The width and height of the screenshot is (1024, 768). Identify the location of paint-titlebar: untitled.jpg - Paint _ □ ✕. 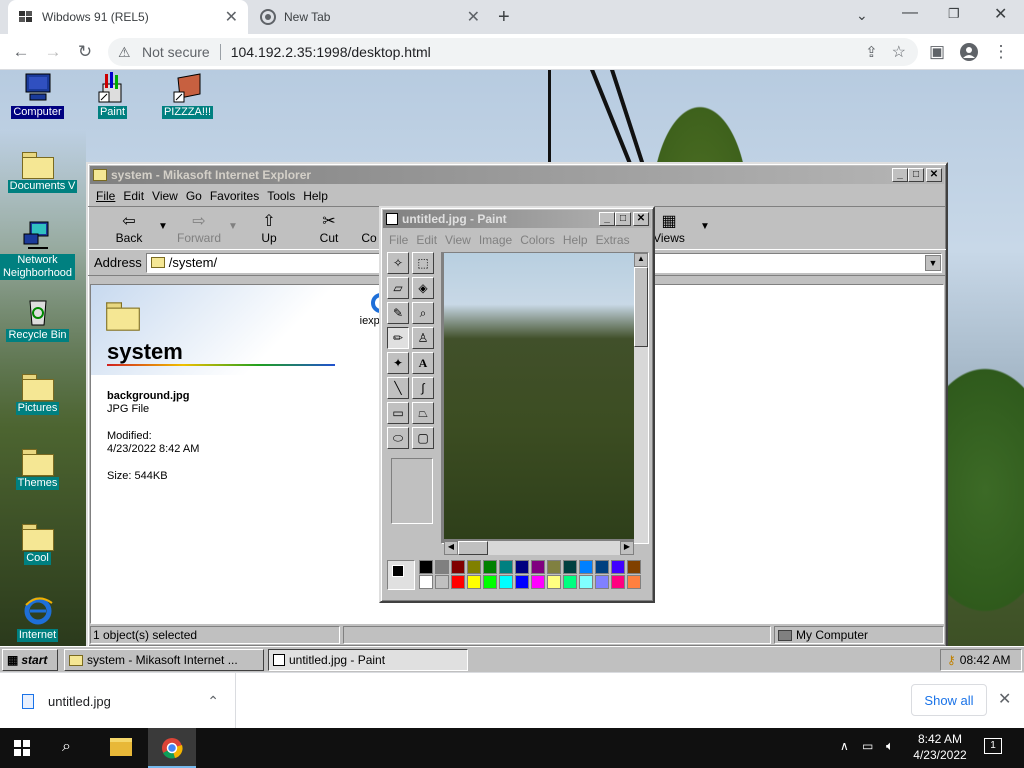
(517, 219).